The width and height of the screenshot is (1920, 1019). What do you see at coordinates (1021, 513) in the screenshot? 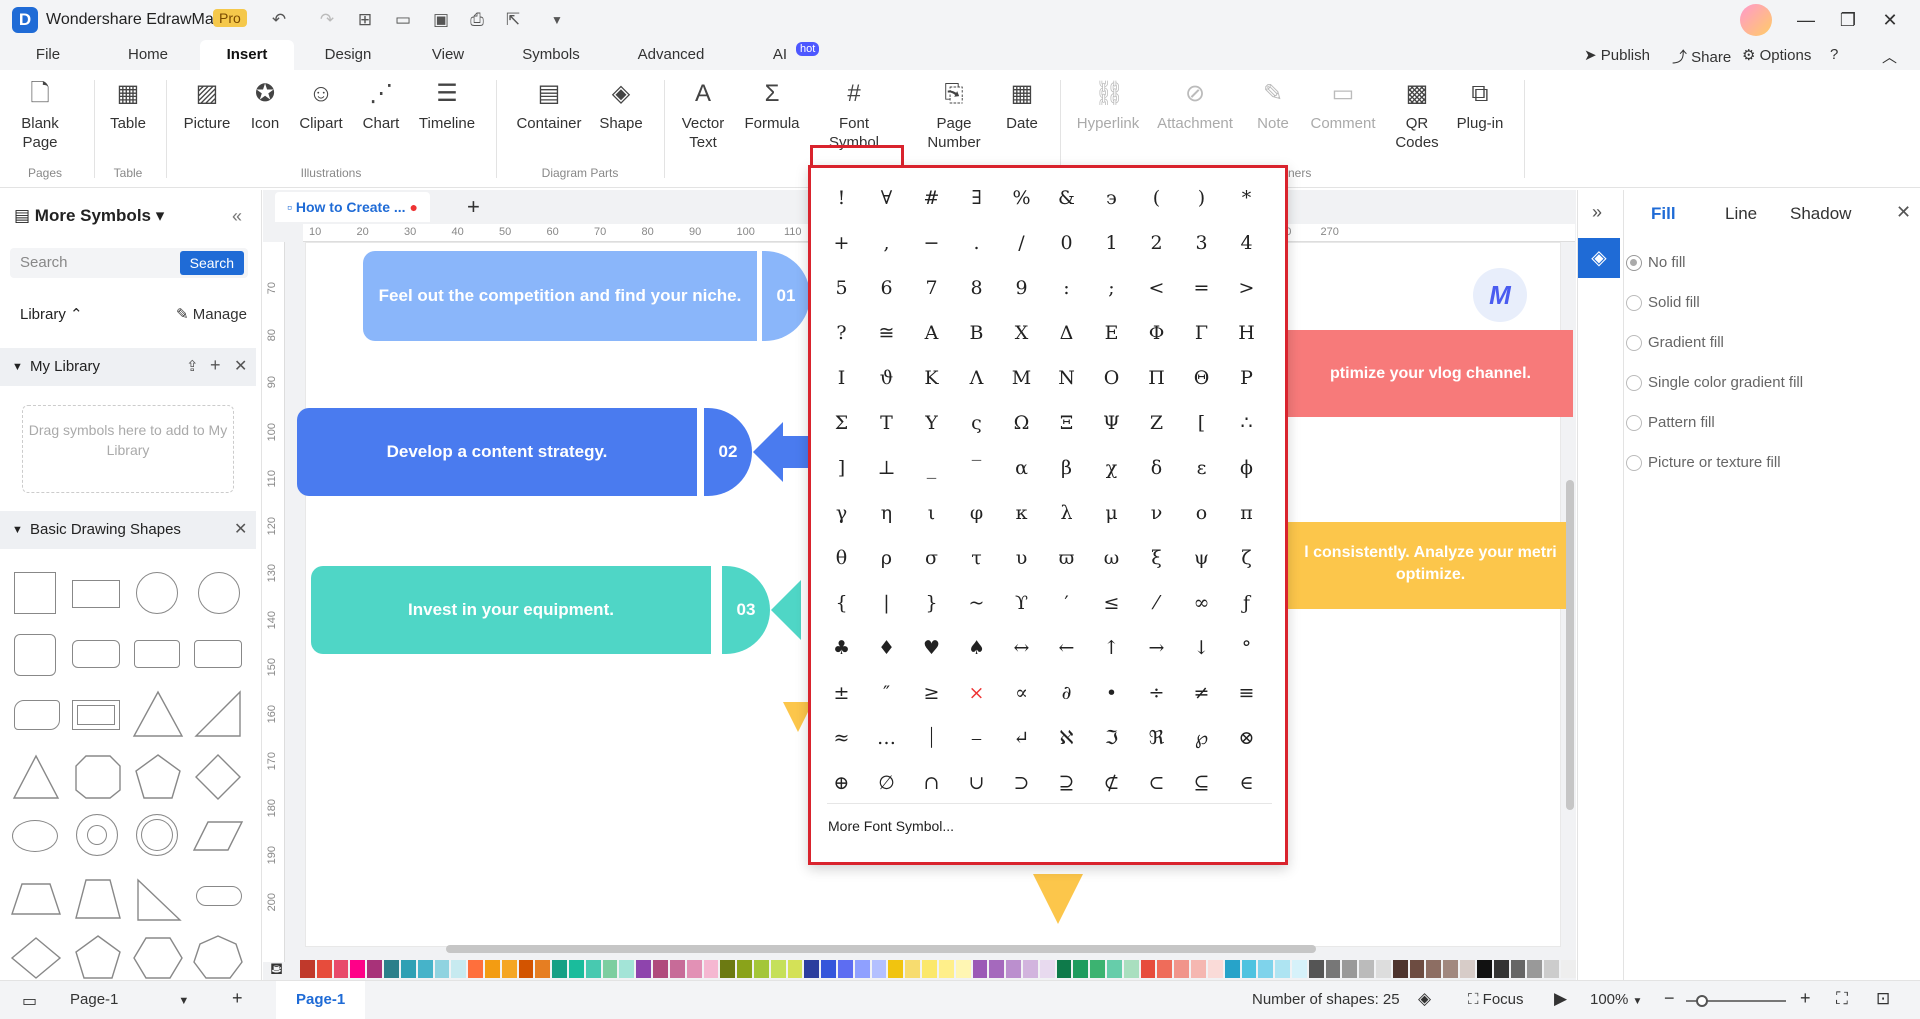
I see `symbol-cell: κ` at bounding box center [1021, 513].